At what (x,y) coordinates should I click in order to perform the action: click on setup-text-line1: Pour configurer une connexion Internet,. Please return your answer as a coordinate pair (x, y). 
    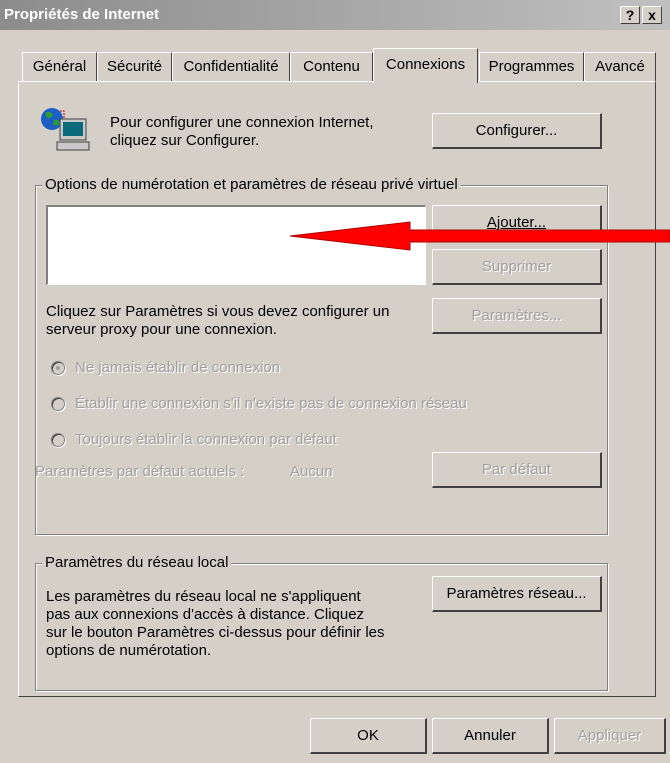
    Looking at the image, I should click on (242, 122).